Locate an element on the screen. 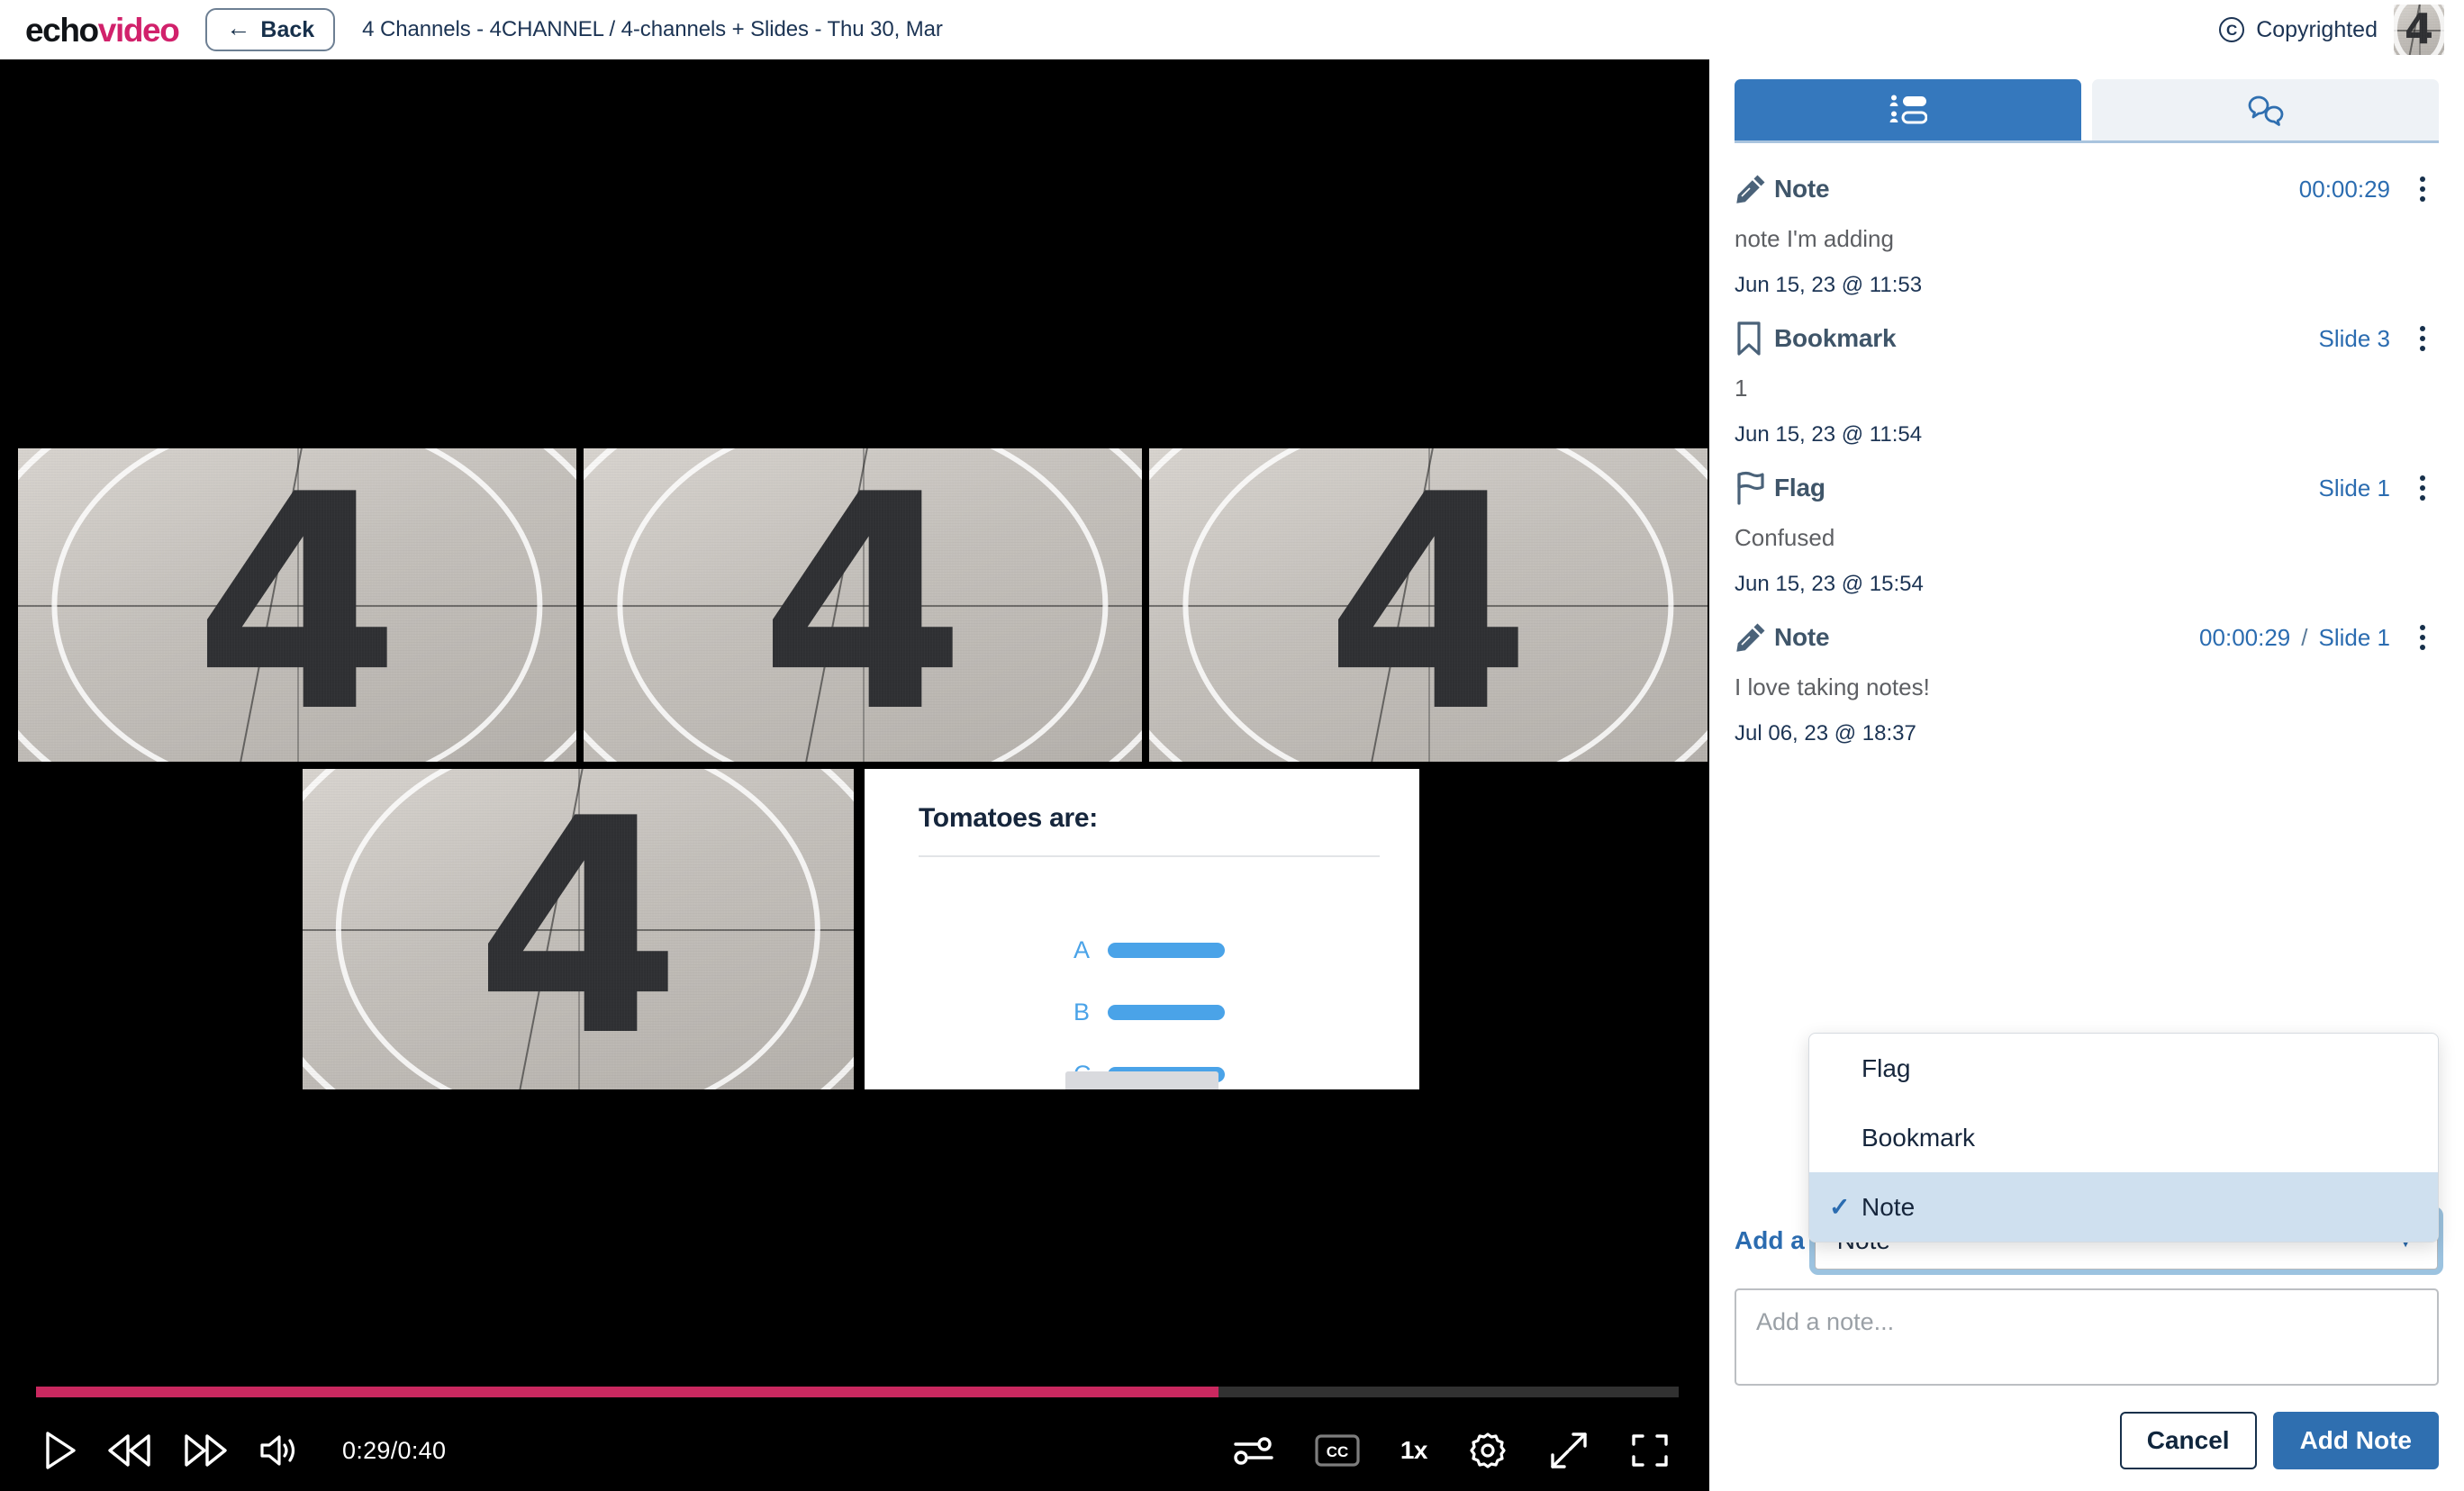  tab-discussion is located at coordinates (2265, 109).